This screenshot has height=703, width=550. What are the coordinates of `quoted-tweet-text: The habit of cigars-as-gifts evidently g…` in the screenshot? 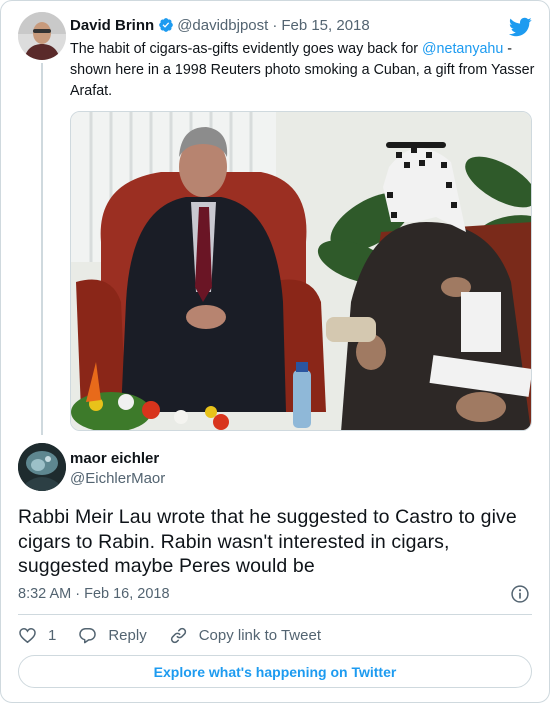 It's located at (305, 70).